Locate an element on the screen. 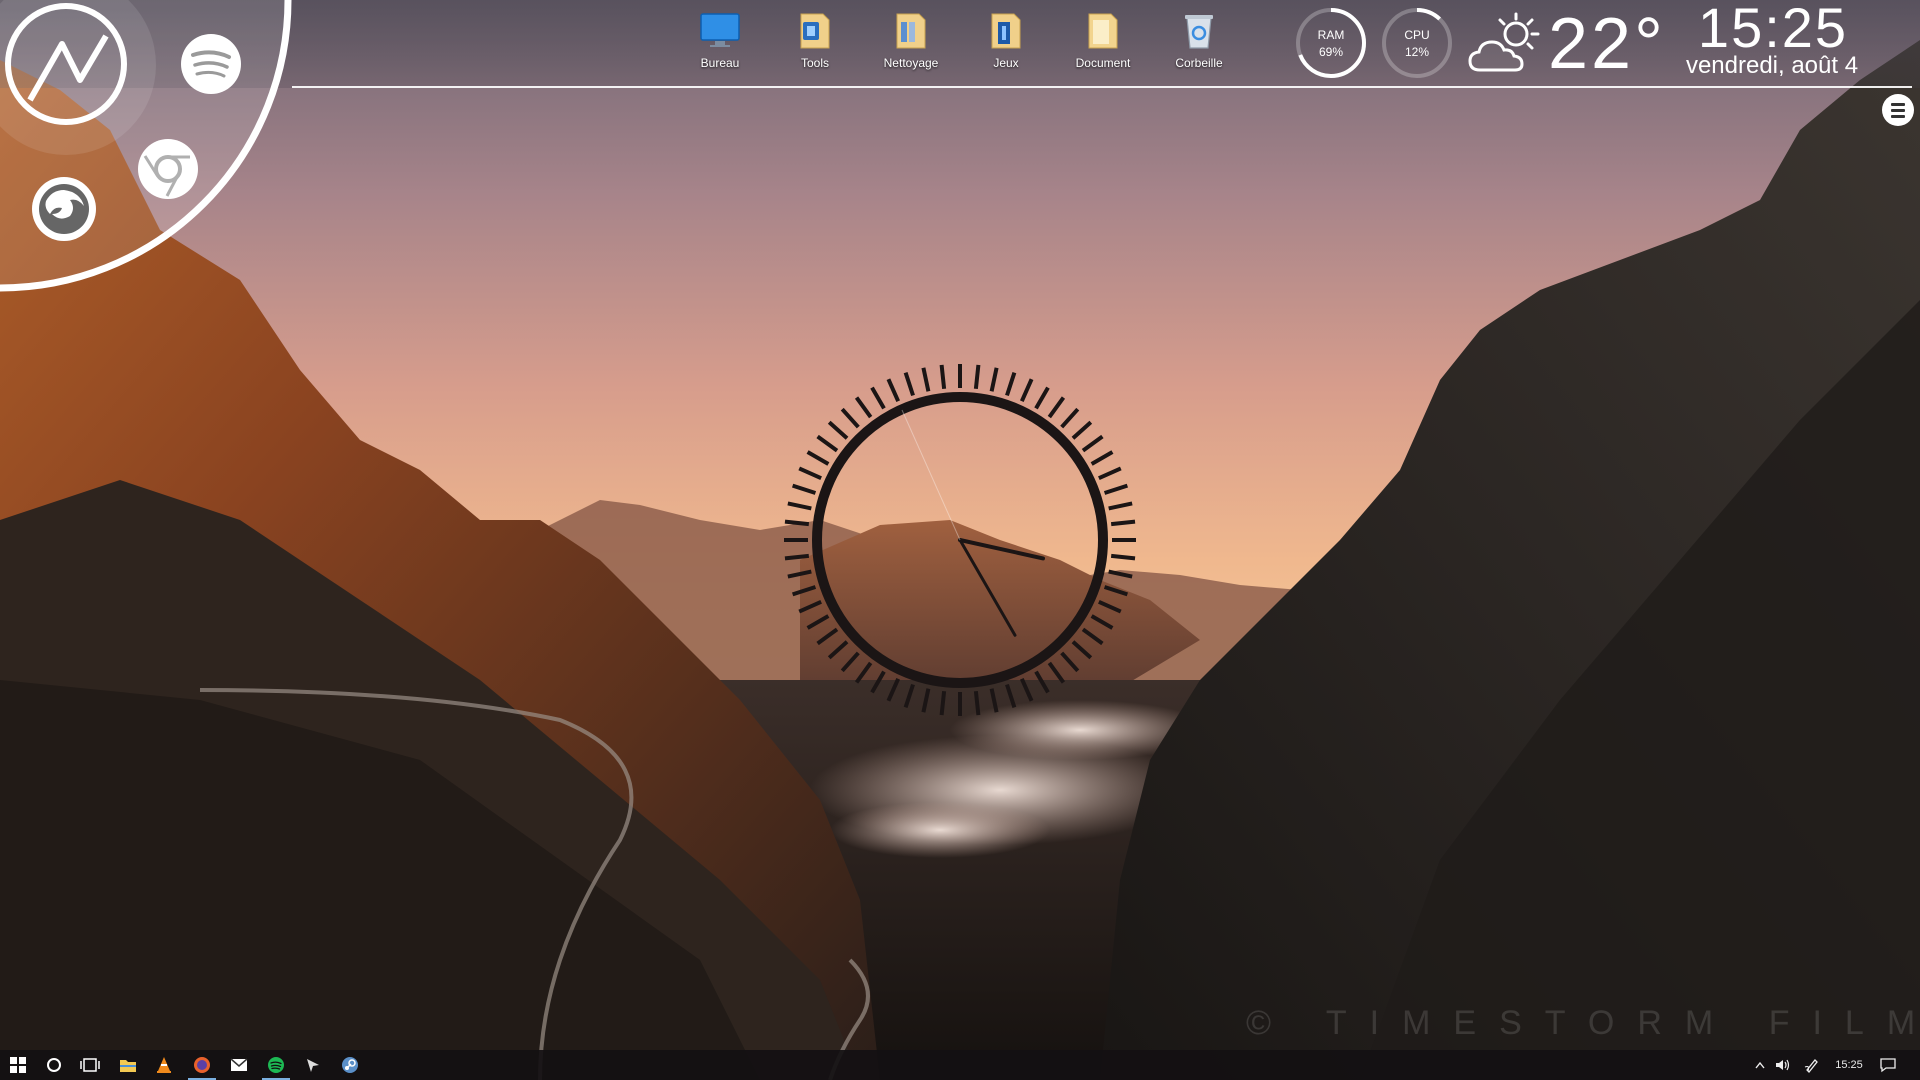 This screenshot has width=1920, height=1080. pen-icon is located at coordinates (1811, 1066).